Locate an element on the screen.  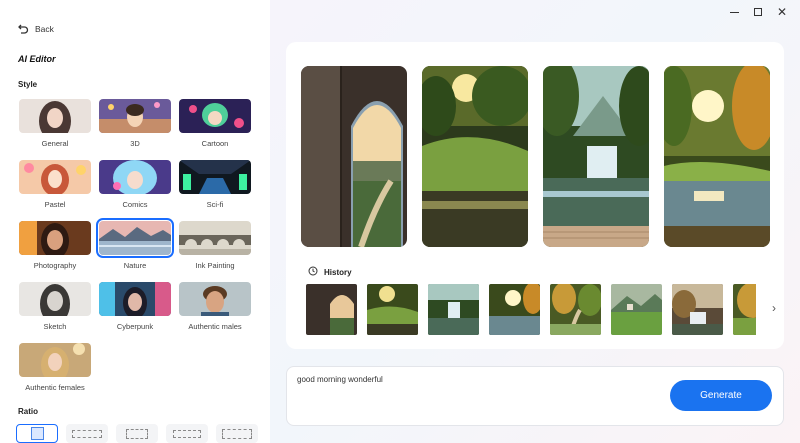
maximize-icon is located at coordinates (758, 12).